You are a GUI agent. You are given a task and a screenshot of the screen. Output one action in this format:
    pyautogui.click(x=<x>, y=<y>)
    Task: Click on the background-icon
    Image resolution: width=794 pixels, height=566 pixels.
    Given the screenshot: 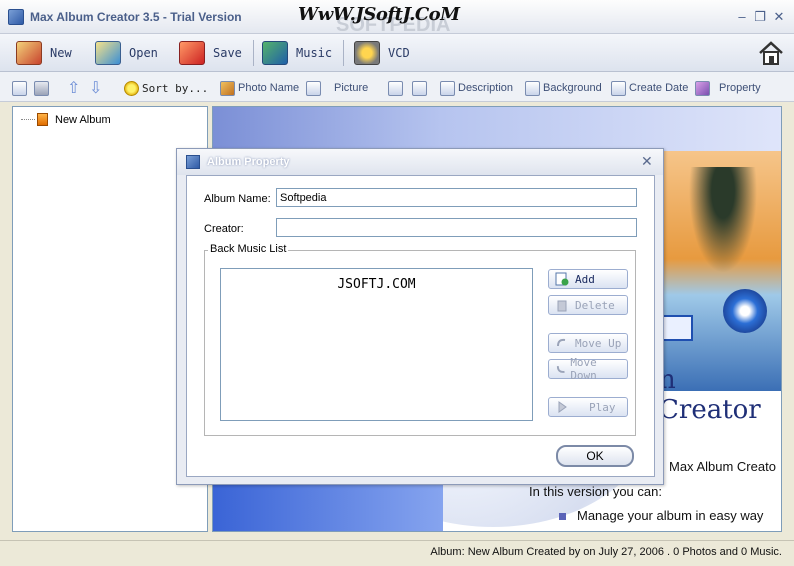 What is the action you would take?
    pyautogui.click(x=532, y=88)
    